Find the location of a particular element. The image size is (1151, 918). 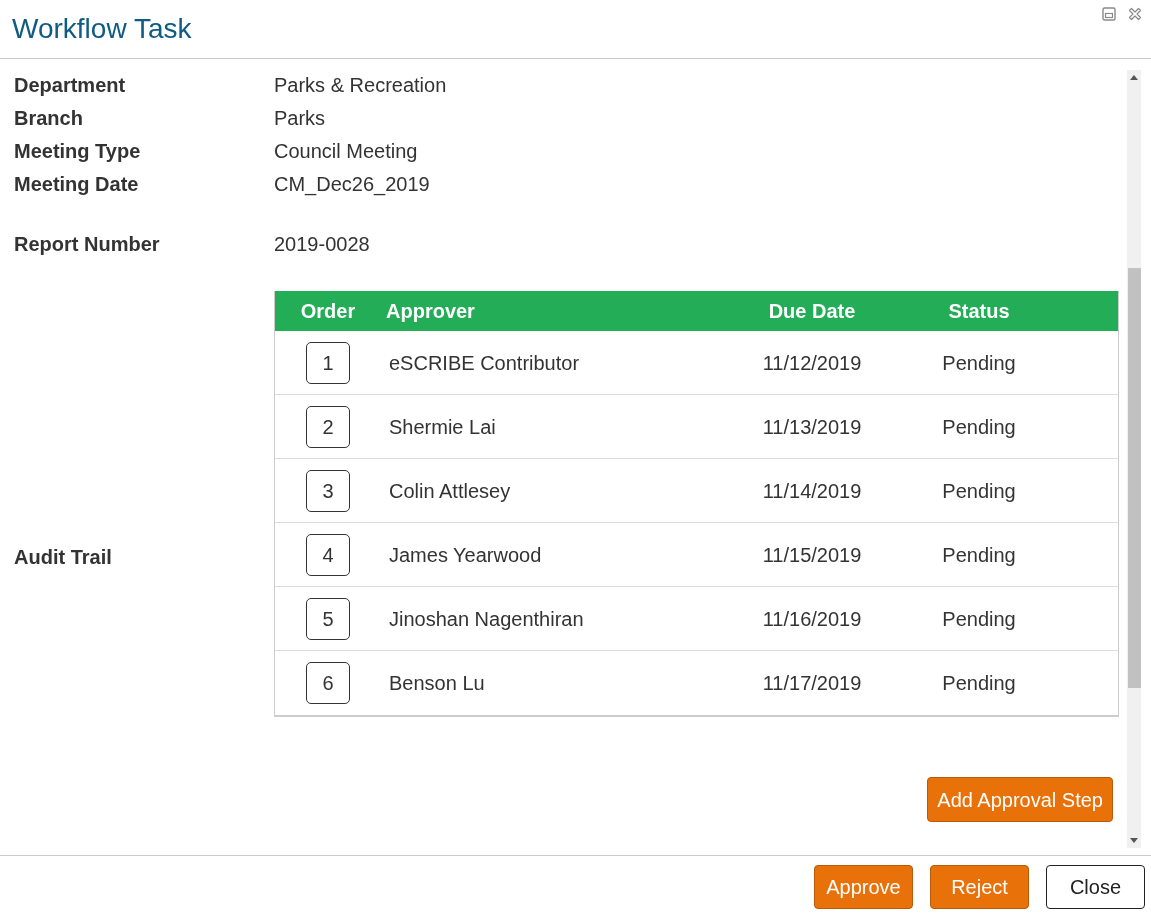

maximize-icon is located at coordinates (1109, 14).